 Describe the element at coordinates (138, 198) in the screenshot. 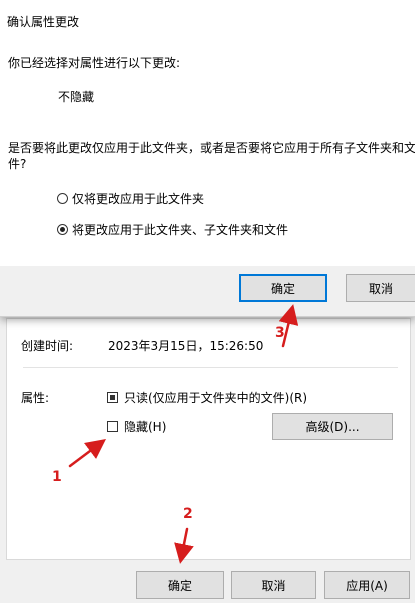

I see `radio-this-folder-only-label: 仅将更改应用于此文件夹` at that location.